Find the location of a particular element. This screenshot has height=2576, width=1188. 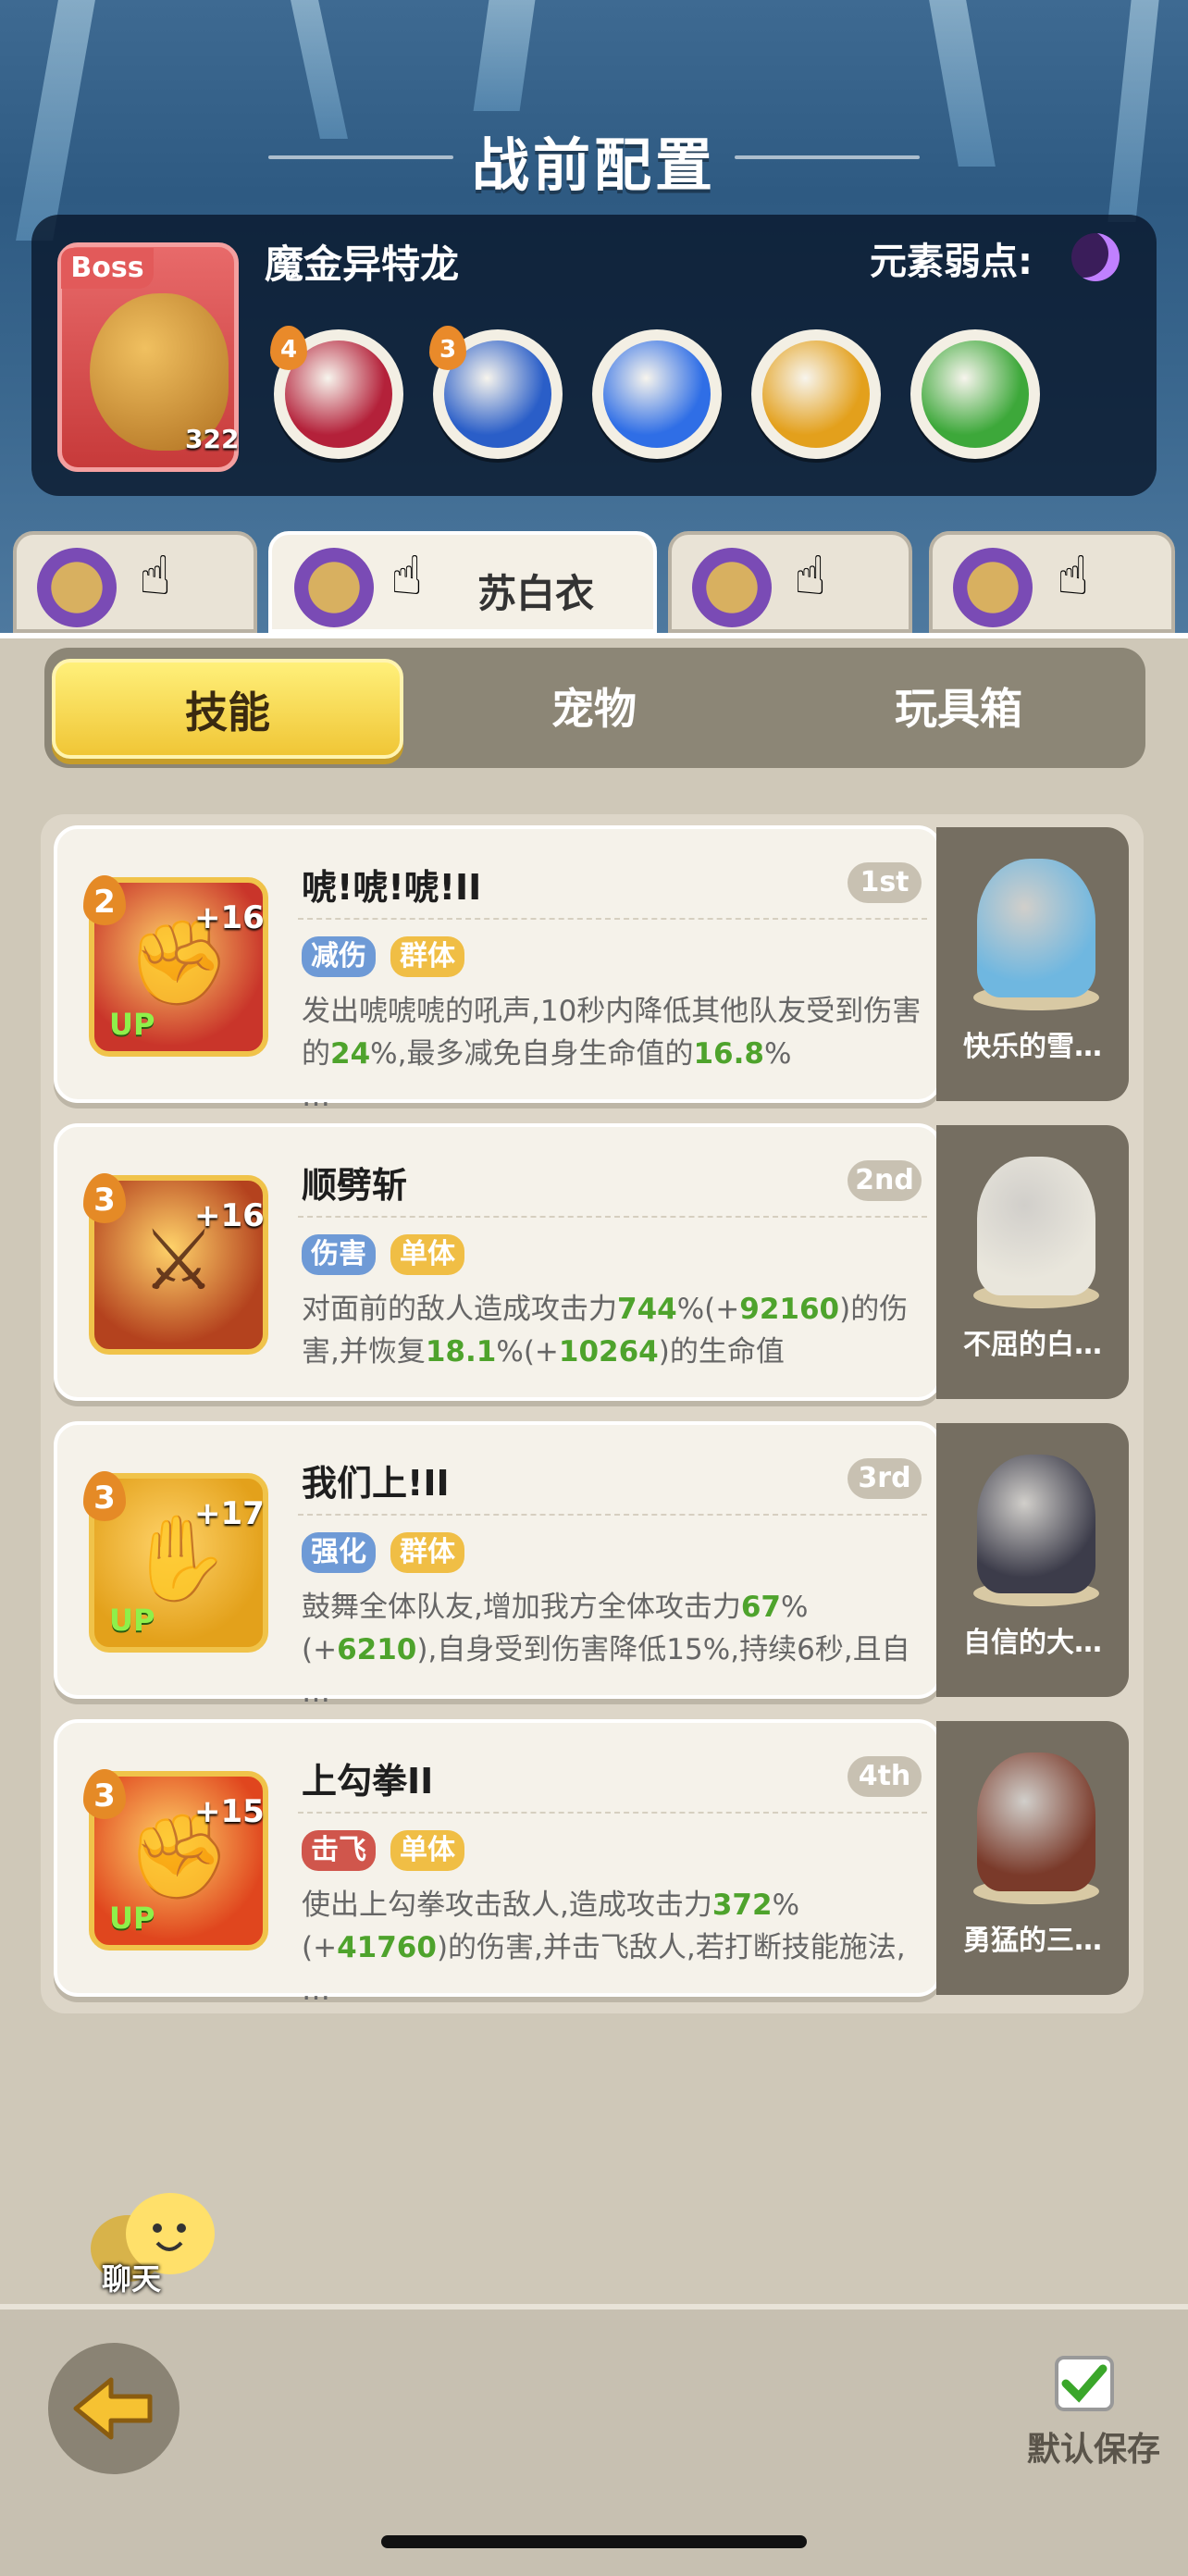

moon-icon is located at coordinates (1095, 257).